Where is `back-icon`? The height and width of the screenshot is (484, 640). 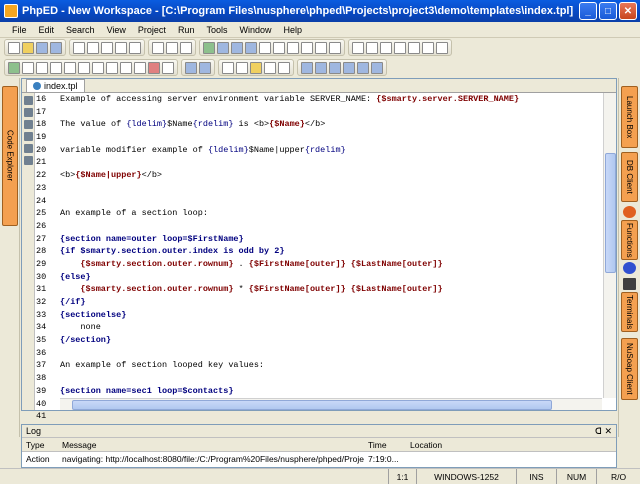 back-icon is located at coordinates (191, 67).